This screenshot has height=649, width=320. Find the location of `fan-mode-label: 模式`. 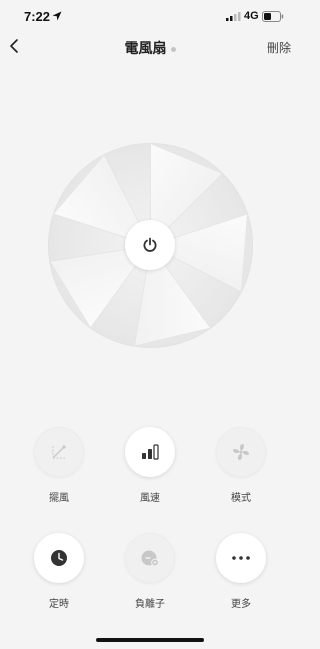

fan-mode-label: 模式 is located at coordinates (241, 498).